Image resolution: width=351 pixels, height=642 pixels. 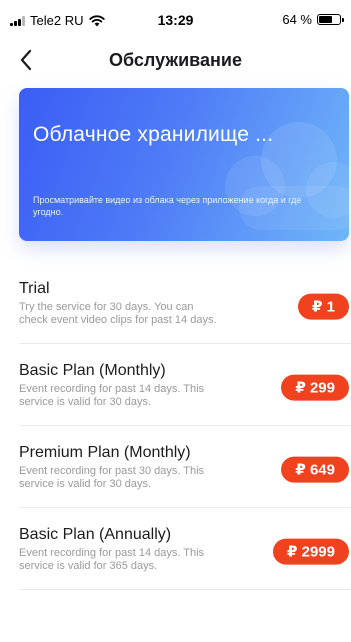 What do you see at coordinates (315, 387) in the screenshot?
I see `price-button: ₽ 299` at bounding box center [315, 387].